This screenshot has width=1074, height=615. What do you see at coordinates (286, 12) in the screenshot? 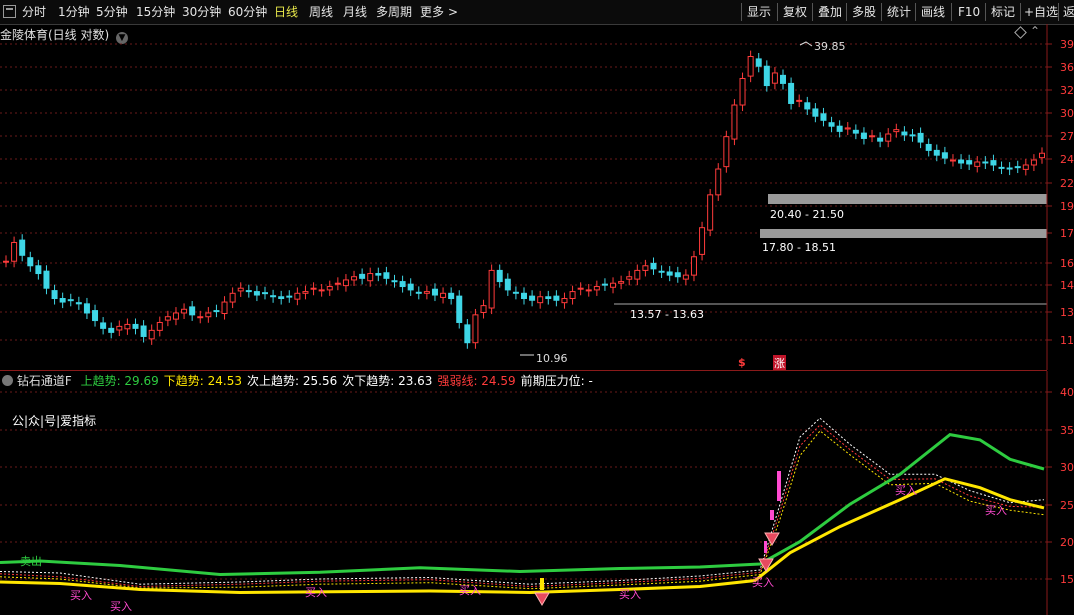
I see `period-tab-daily: 日线` at bounding box center [286, 12].